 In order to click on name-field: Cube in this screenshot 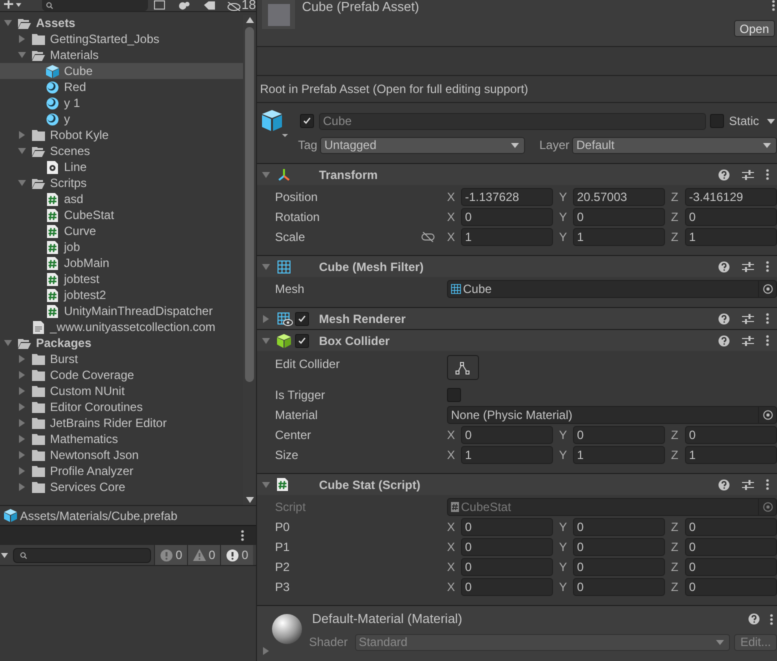, I will do `click(512, 121)`.